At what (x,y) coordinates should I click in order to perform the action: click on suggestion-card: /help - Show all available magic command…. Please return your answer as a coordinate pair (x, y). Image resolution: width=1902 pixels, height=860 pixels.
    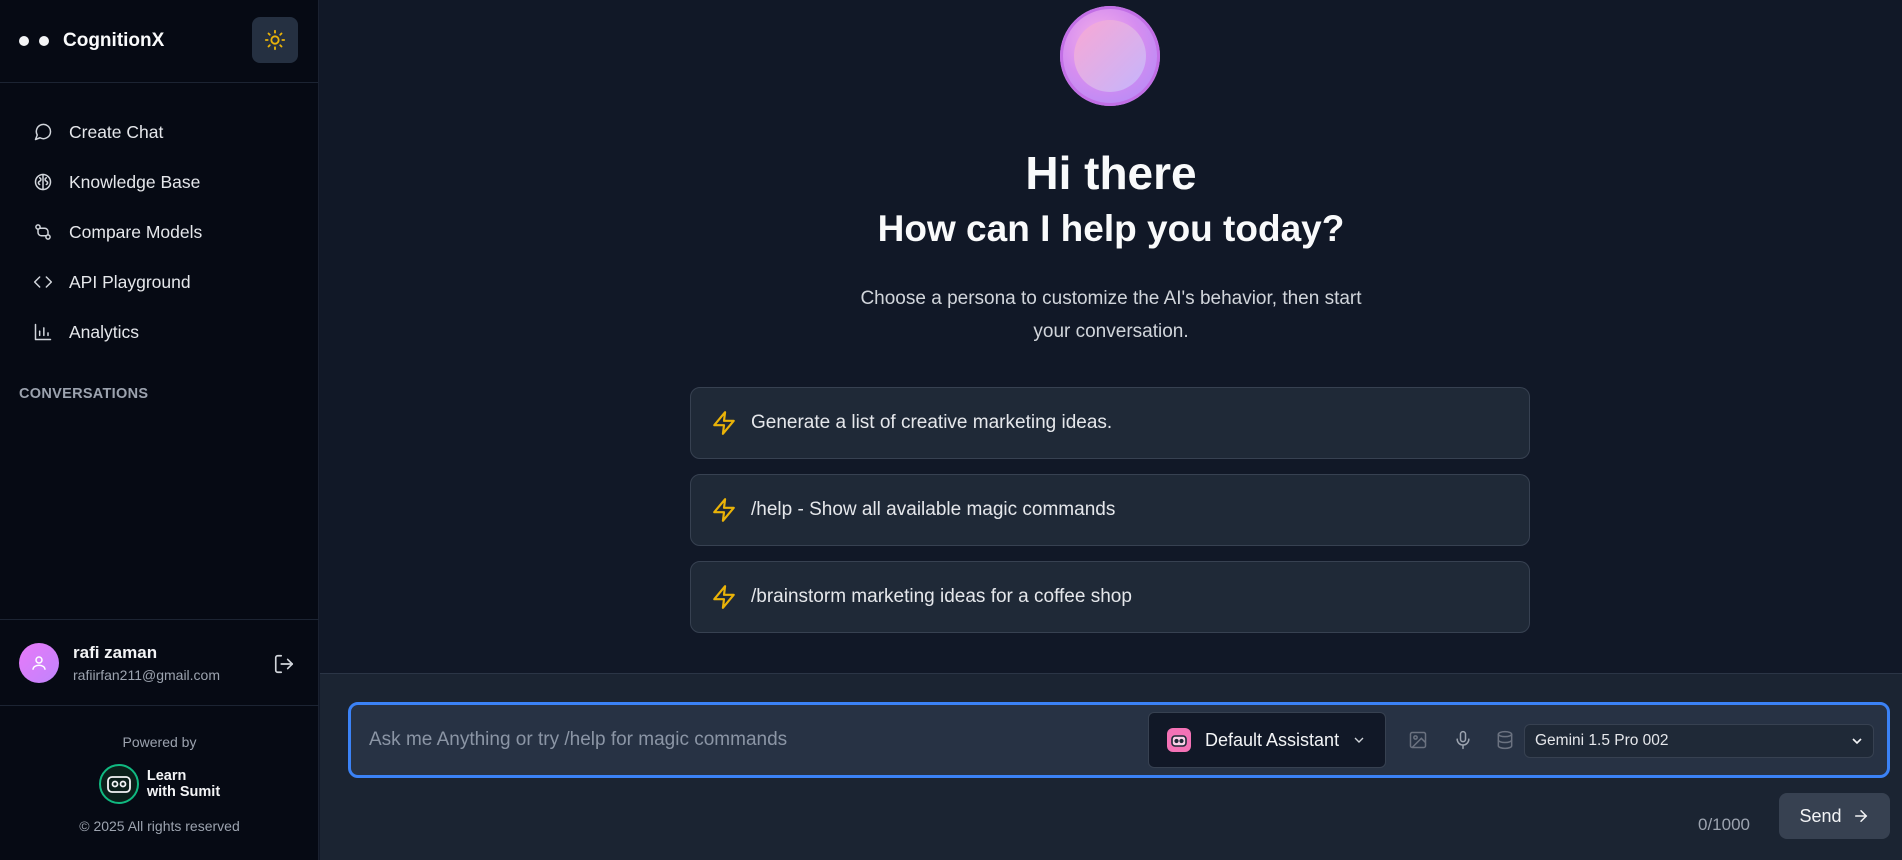
    Looking at the image, I should click on (1110, 510).